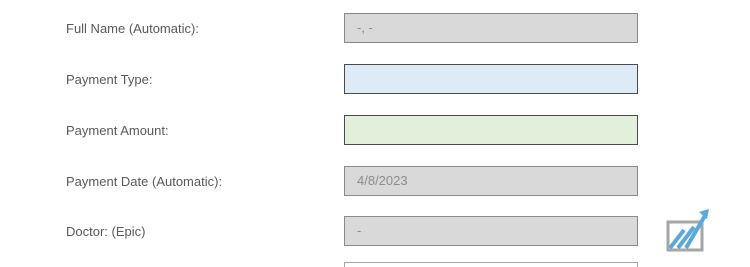  I want to click on payment-amount-label: Payment Amount:, so click(117, 130).